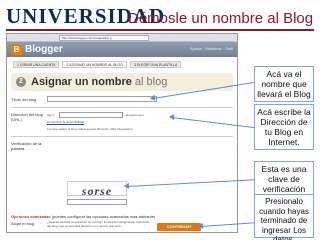 This screenshot has width=320, height=240. Describe the element at coordinates (155, 64) in the screenshot. I see `step-choose-template: 3 ELEGIR UNA PLANTILLA` at that location.